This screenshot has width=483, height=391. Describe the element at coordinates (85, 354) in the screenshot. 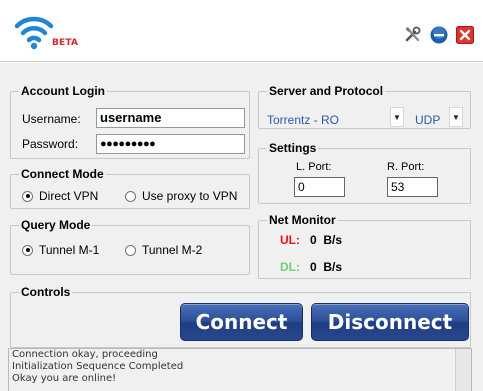

I see `log-line: Connection okay, proceeding` at that location.